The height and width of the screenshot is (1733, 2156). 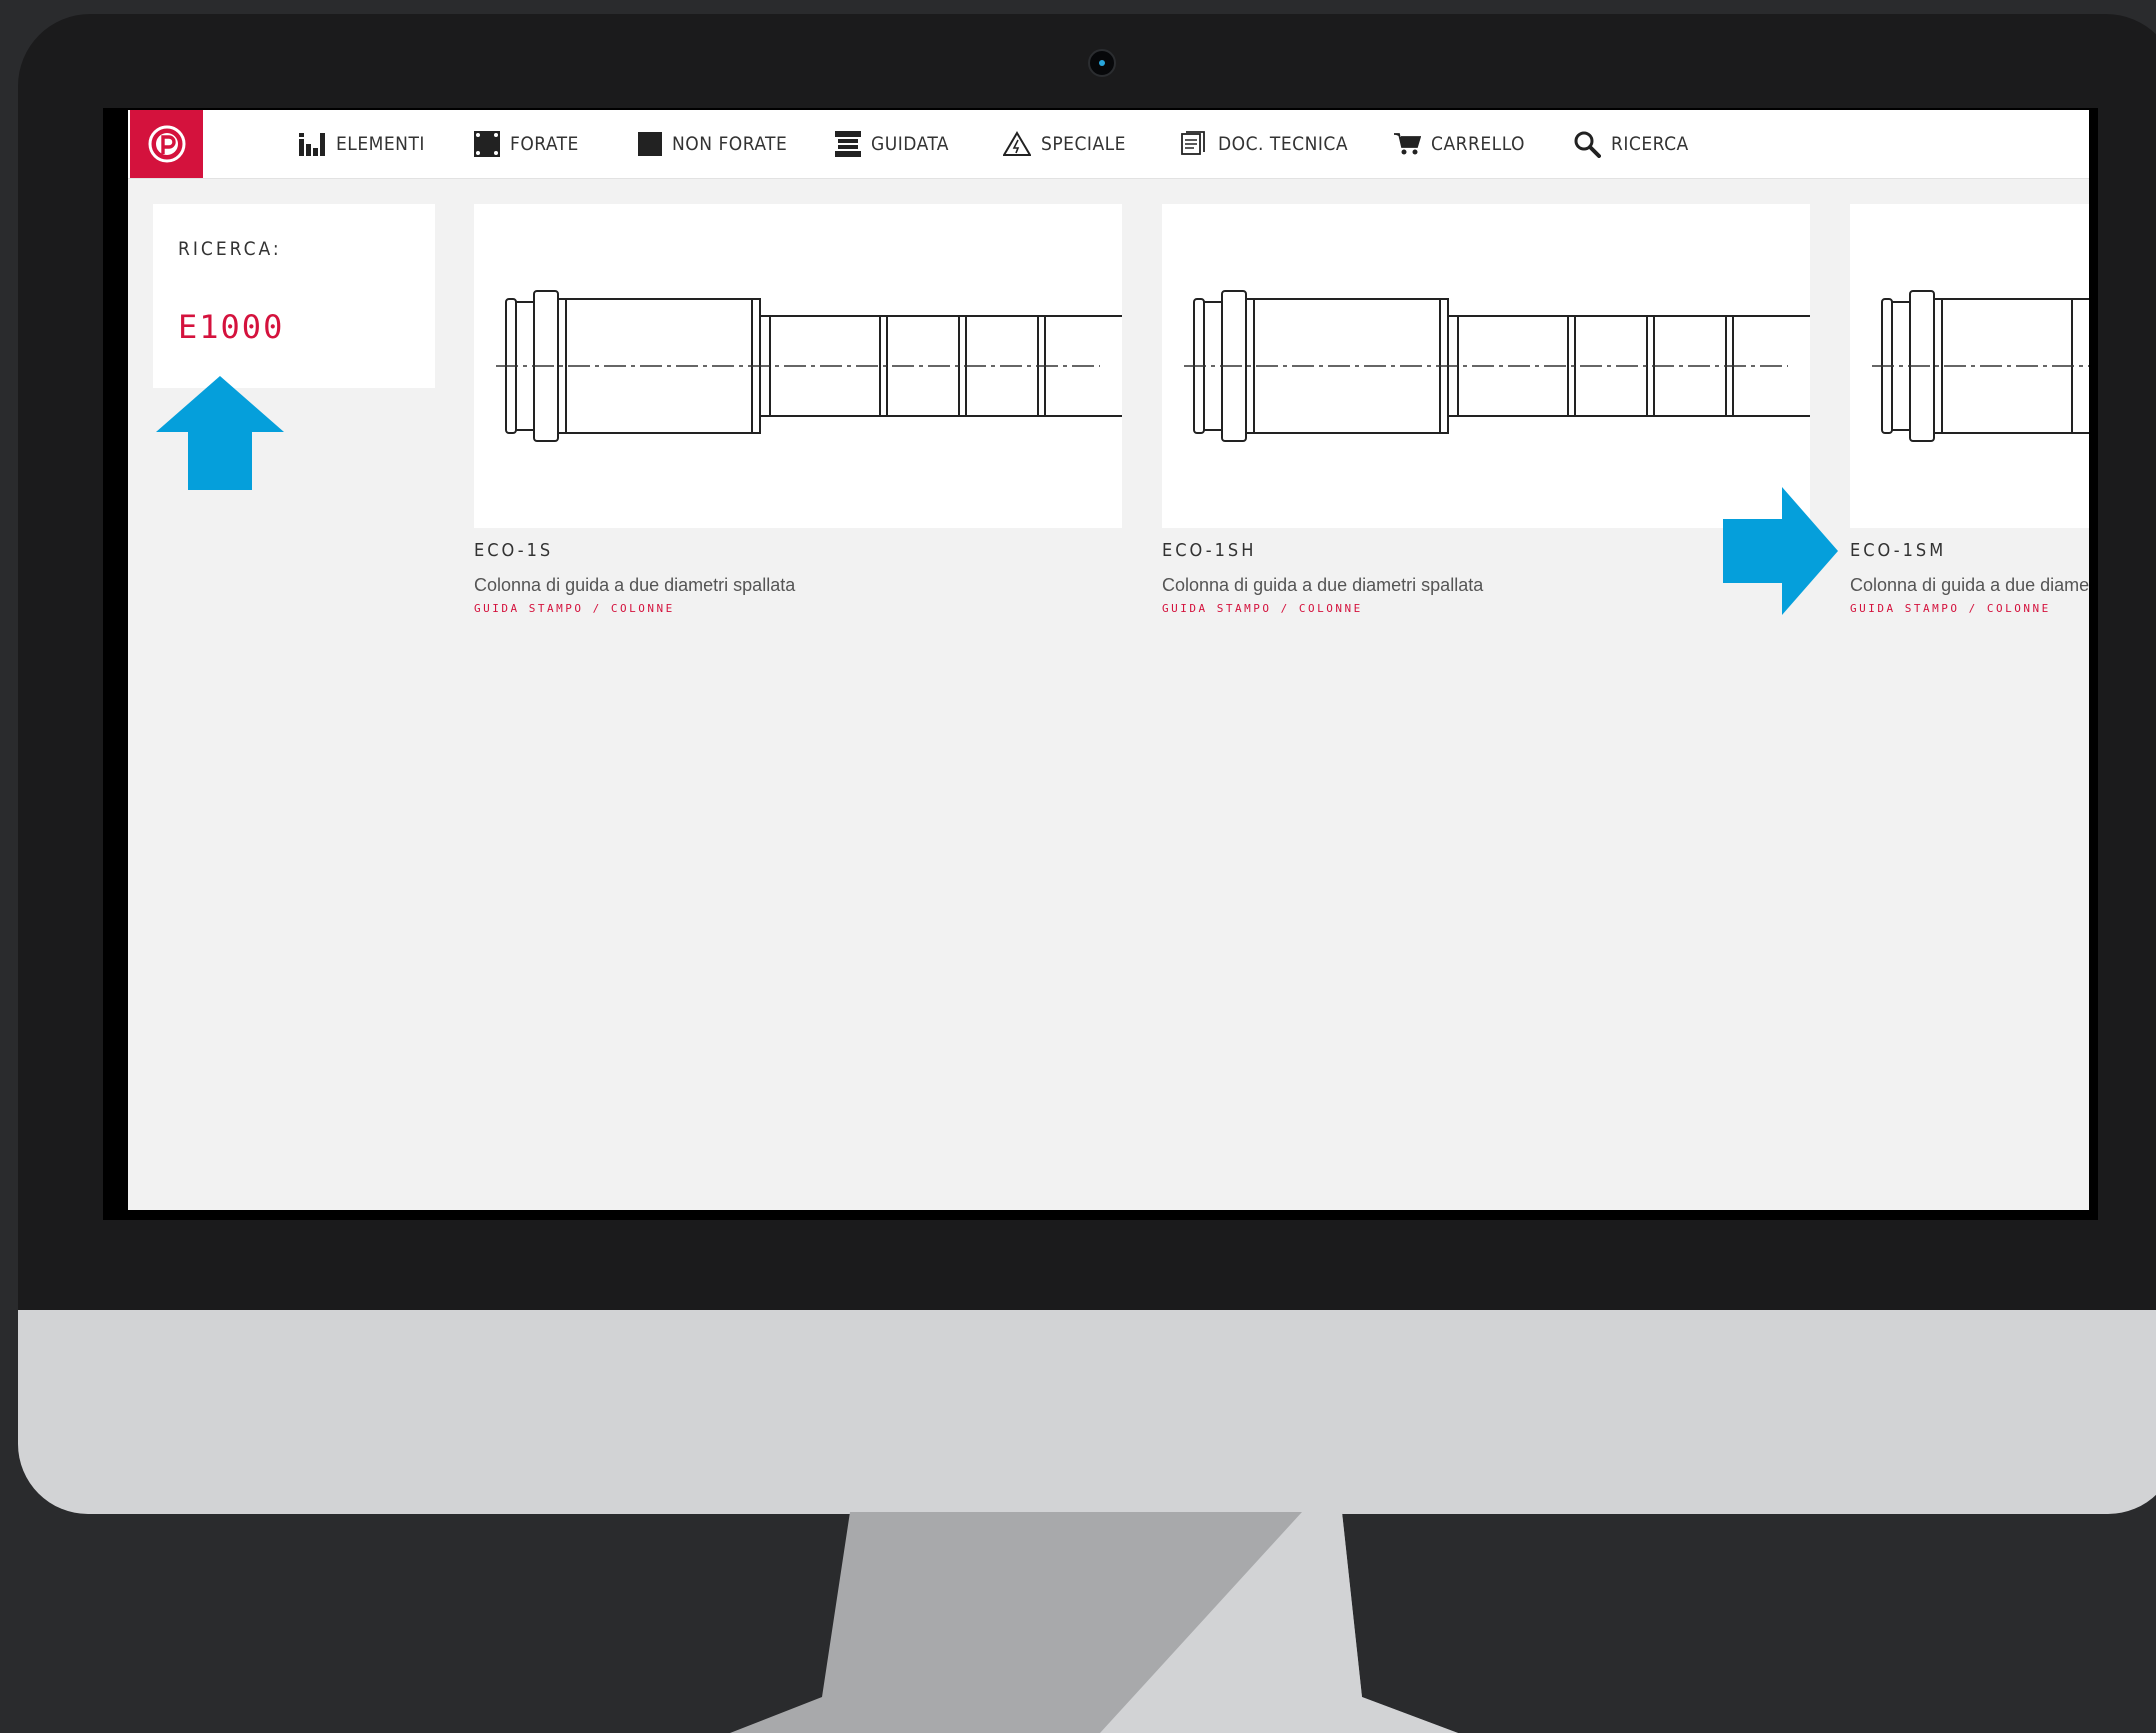 What do you see at coordinates (1087, 1412) in the screenshot?
I see `monitor-chin` at bounding box center [1087, 1412].